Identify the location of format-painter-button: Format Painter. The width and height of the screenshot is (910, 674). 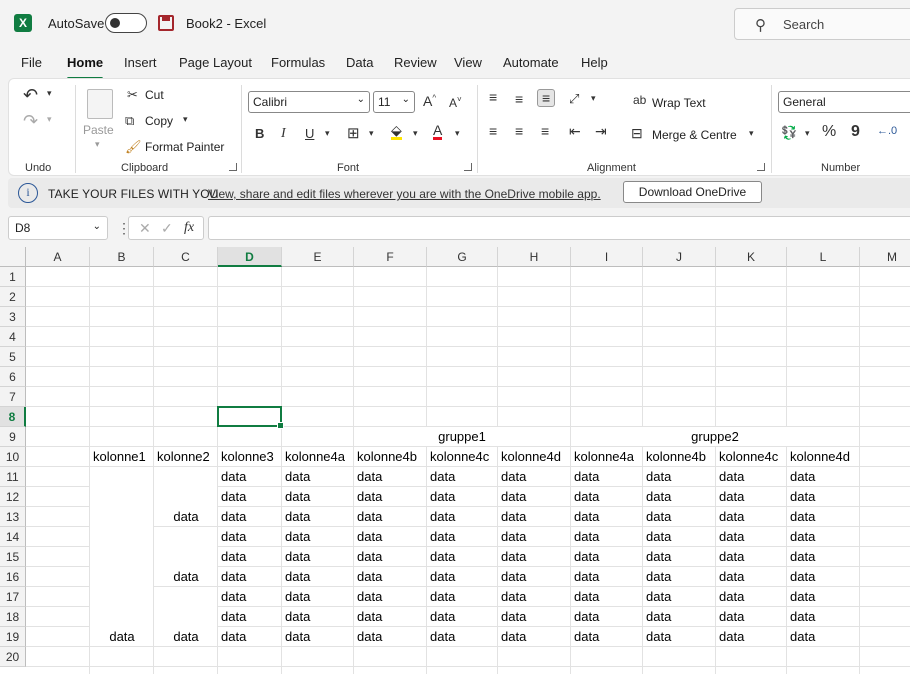
(184, 147).